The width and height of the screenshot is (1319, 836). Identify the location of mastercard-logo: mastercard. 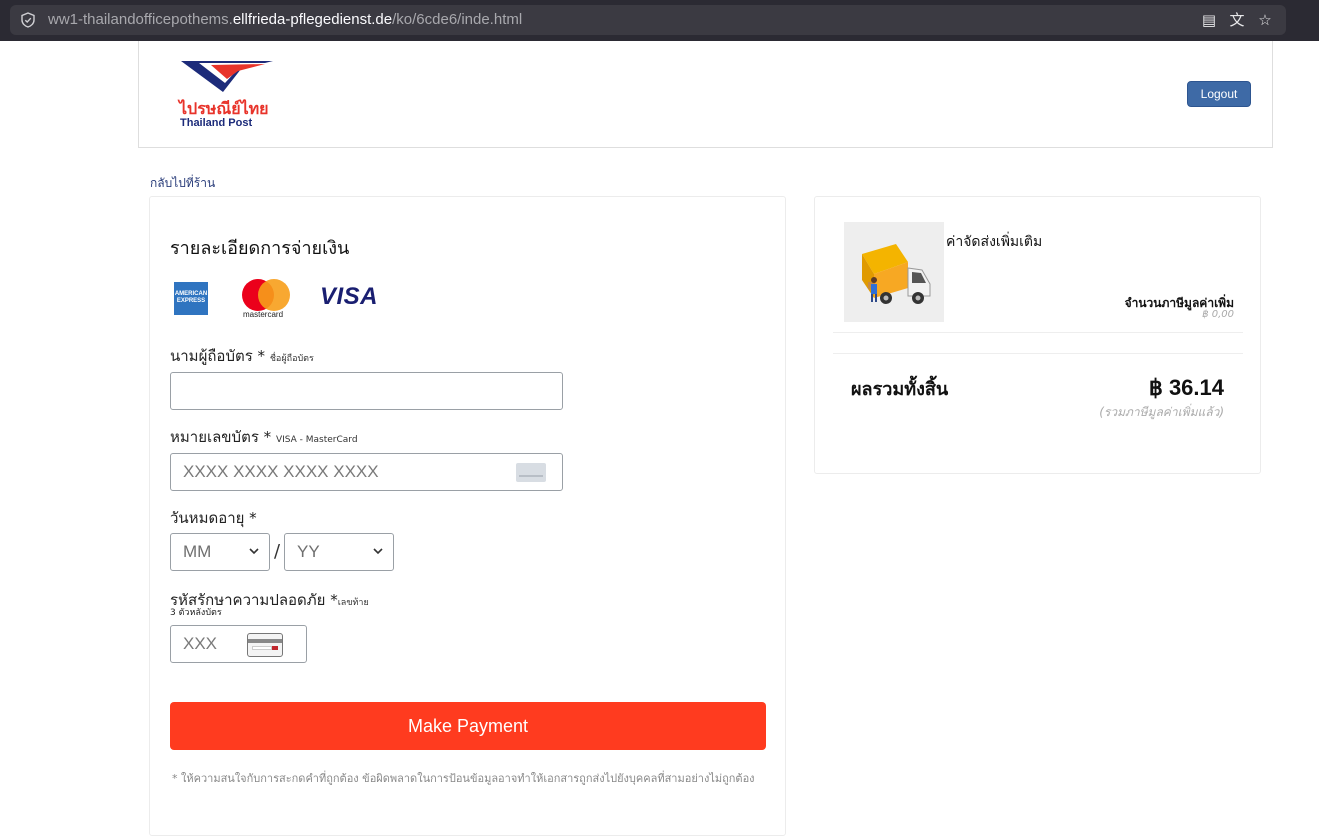
(266, 299).